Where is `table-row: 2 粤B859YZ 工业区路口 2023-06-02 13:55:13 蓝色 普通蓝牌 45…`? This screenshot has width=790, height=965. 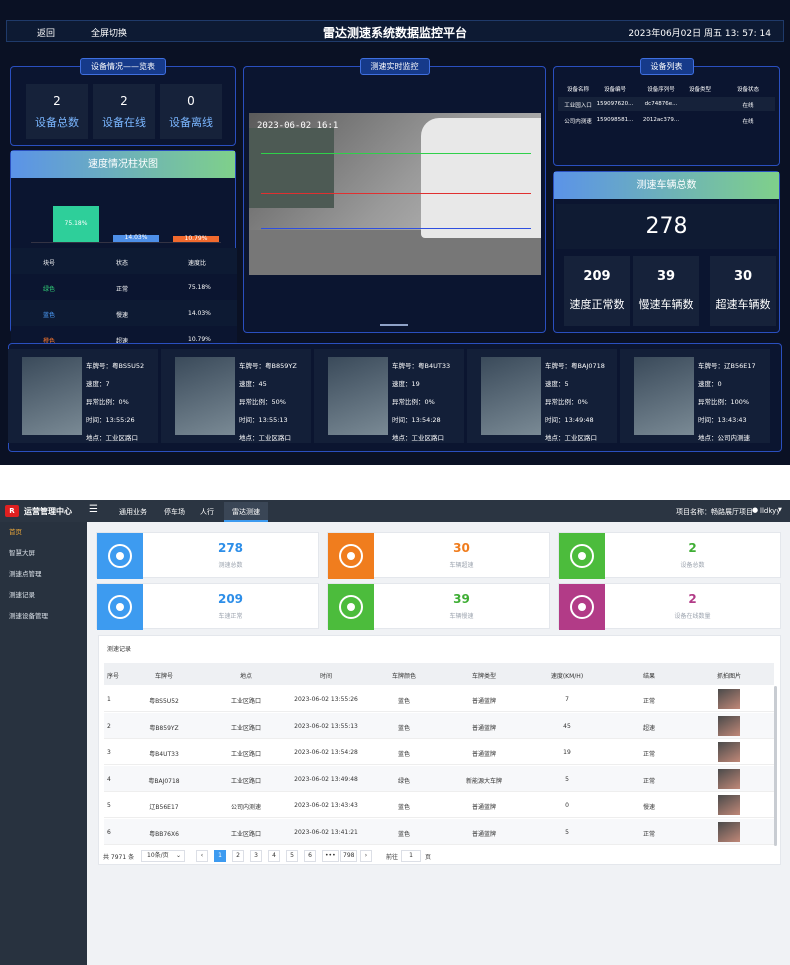
table-row: 2 粤B859YZ 工业区路口 2023-06-02 13:55:13 蓝色 普通蓝牌 45… is located at coordinates (439, 725).